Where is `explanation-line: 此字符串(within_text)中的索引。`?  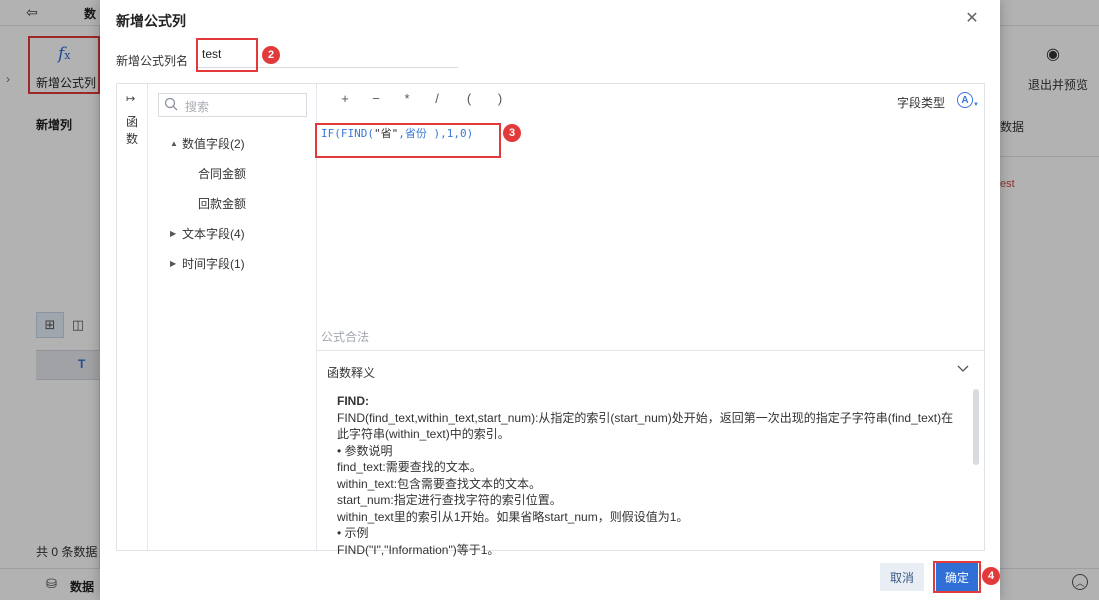
explanation-line: 此字符串(within_text)中的索引。 is located at coordinates (423, 434).